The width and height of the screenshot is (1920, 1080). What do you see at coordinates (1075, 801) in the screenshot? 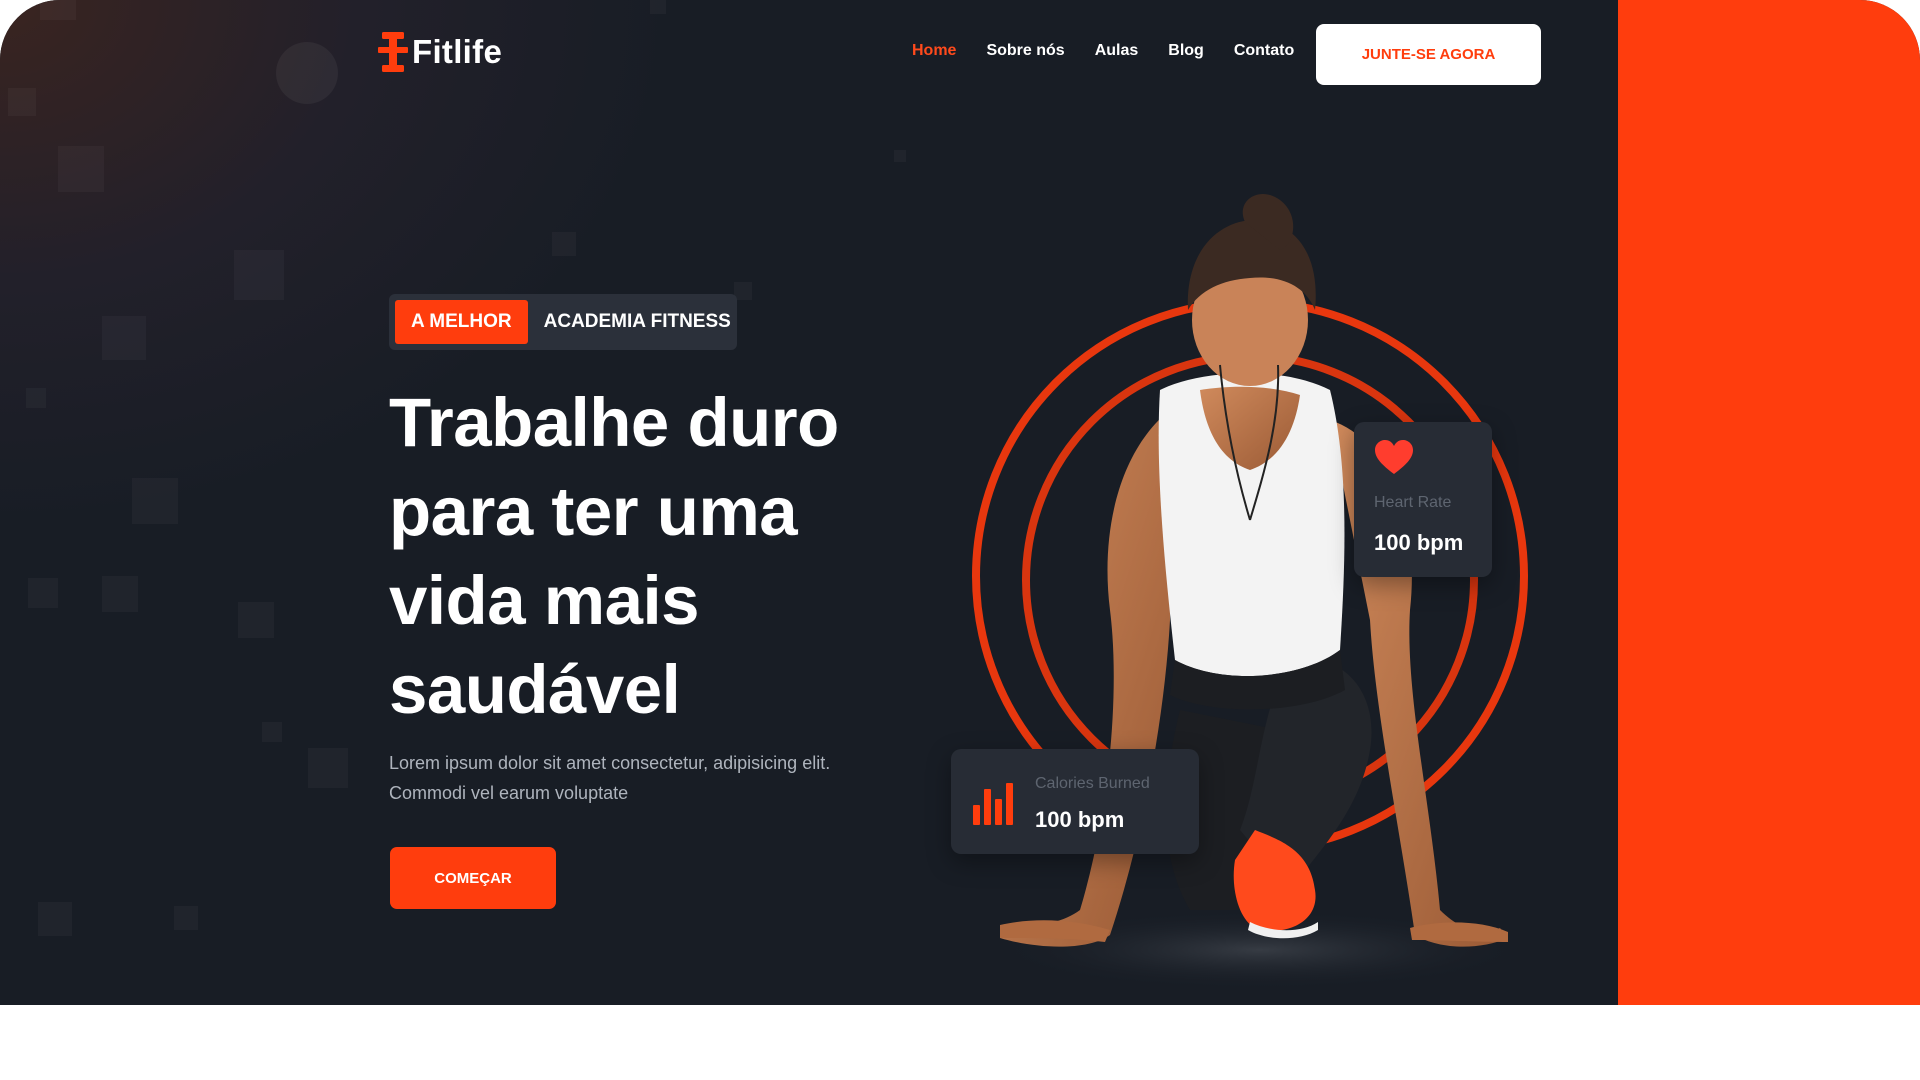
I see `calories-card: Calories Burned 100 bpm` at bounding box center [1075, 801].